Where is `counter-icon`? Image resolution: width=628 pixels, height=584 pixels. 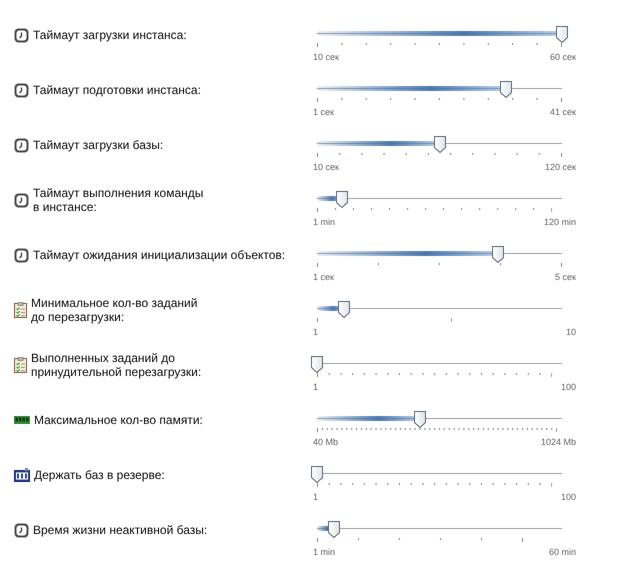 counter-icon is located at coordinates (22, 475).